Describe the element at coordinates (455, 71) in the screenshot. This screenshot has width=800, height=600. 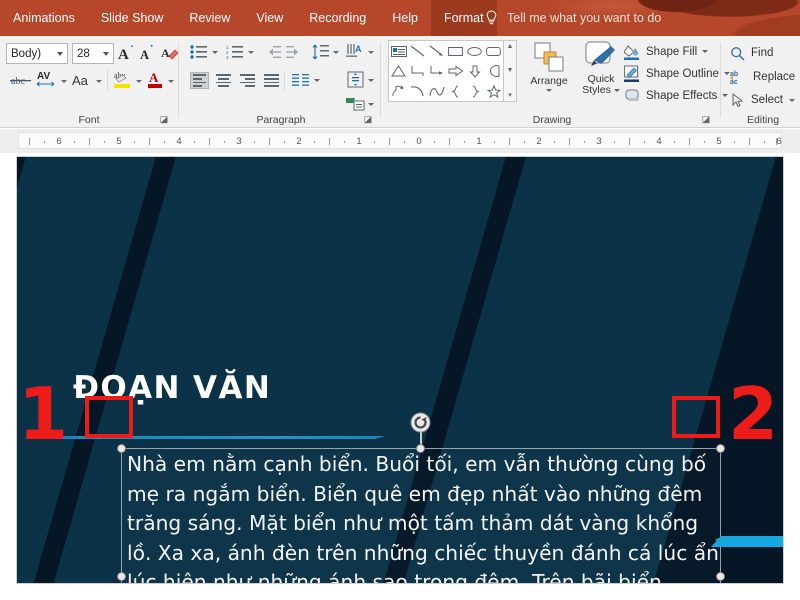
I see `shape-right-arrow` at that location.